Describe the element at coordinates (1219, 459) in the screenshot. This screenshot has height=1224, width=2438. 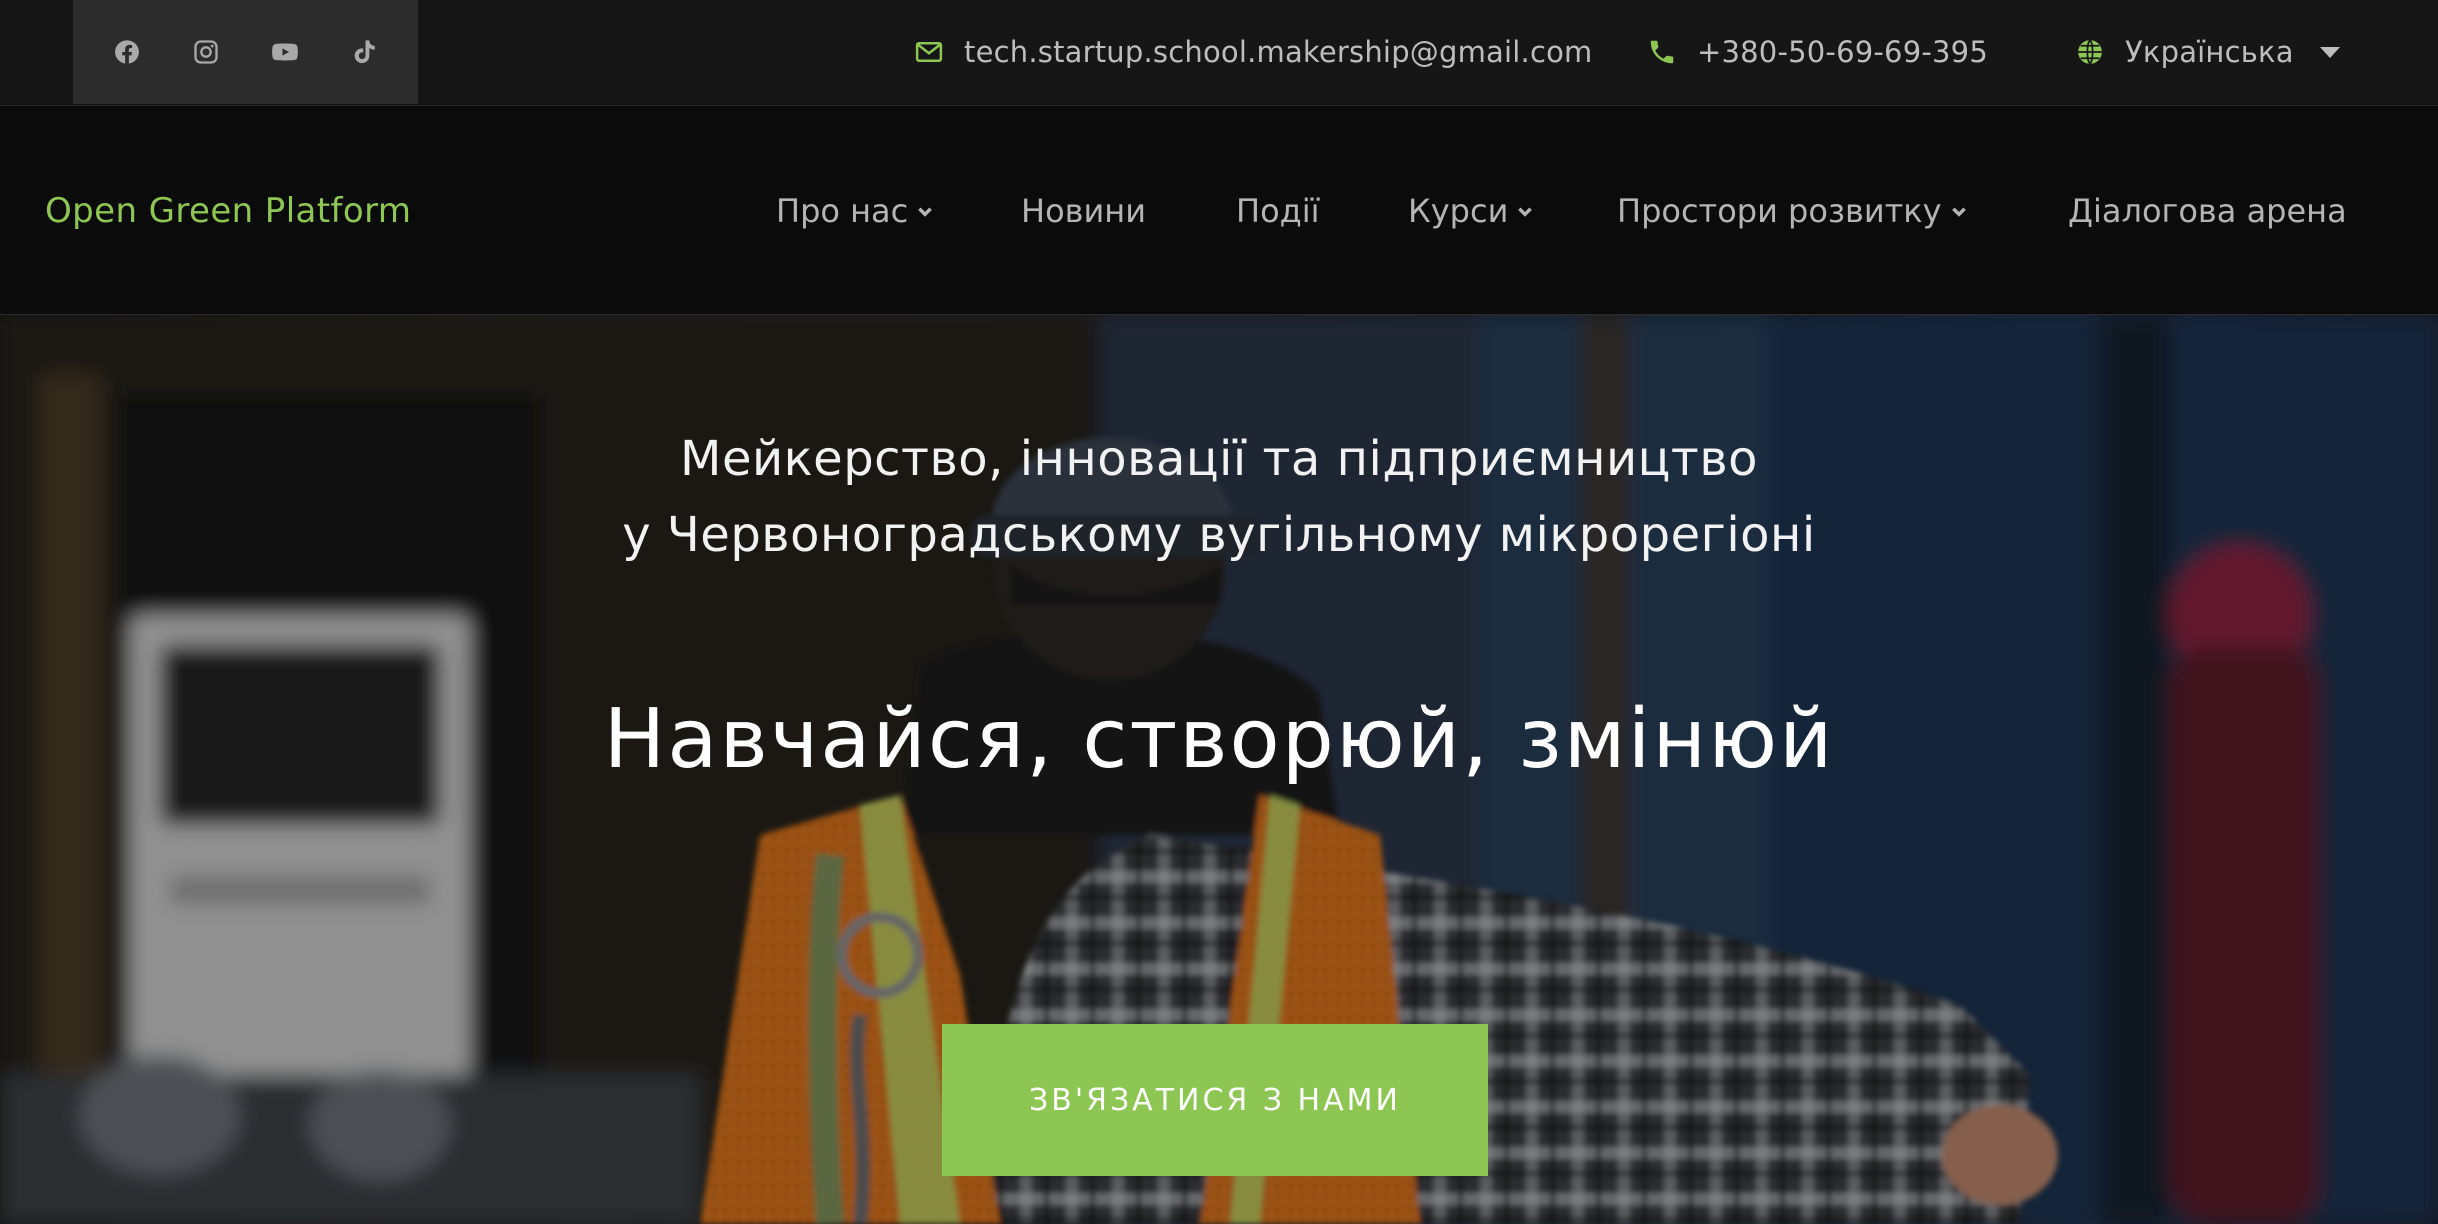
I see `hero-subtitle-line-1: Мейкерство, інновації та підприємництво` at that location.